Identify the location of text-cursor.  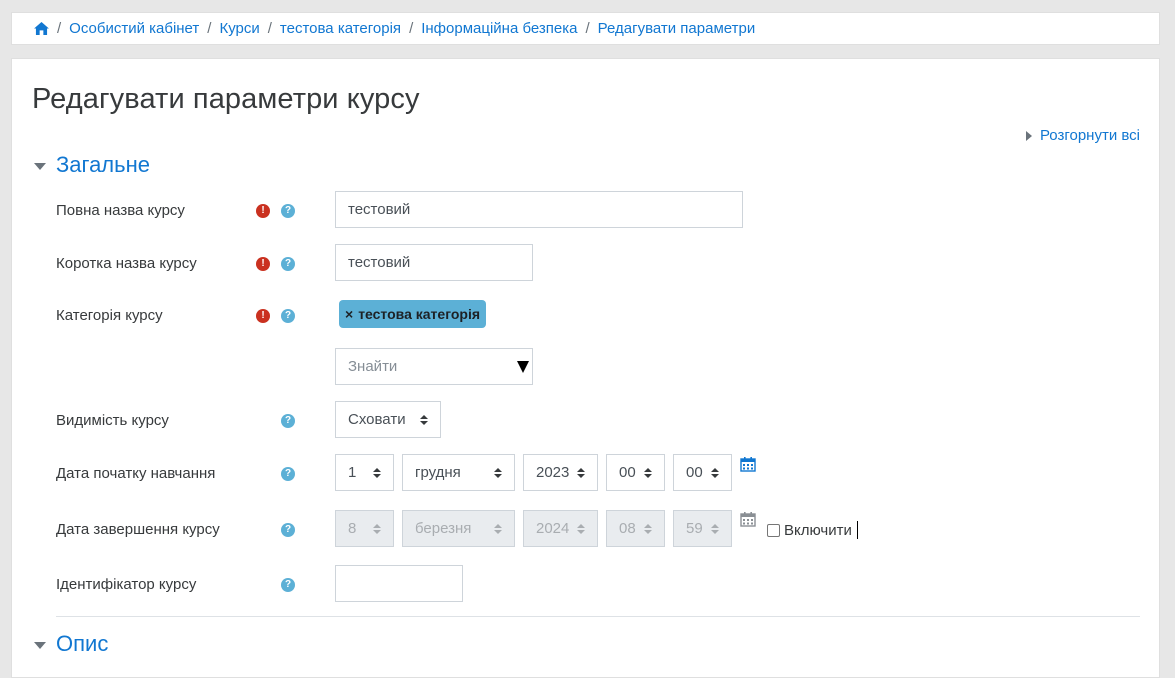
(857, 530).